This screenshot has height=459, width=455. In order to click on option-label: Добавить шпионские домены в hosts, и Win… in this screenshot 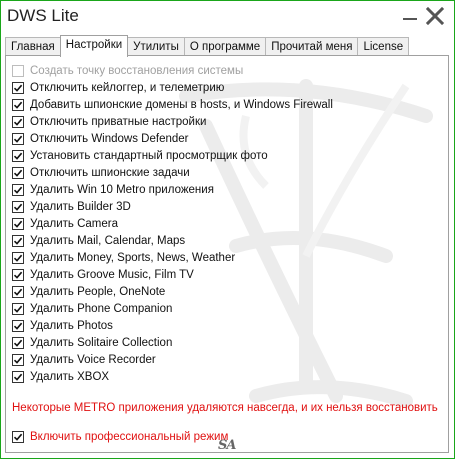, I will do `click(181, 104)`.